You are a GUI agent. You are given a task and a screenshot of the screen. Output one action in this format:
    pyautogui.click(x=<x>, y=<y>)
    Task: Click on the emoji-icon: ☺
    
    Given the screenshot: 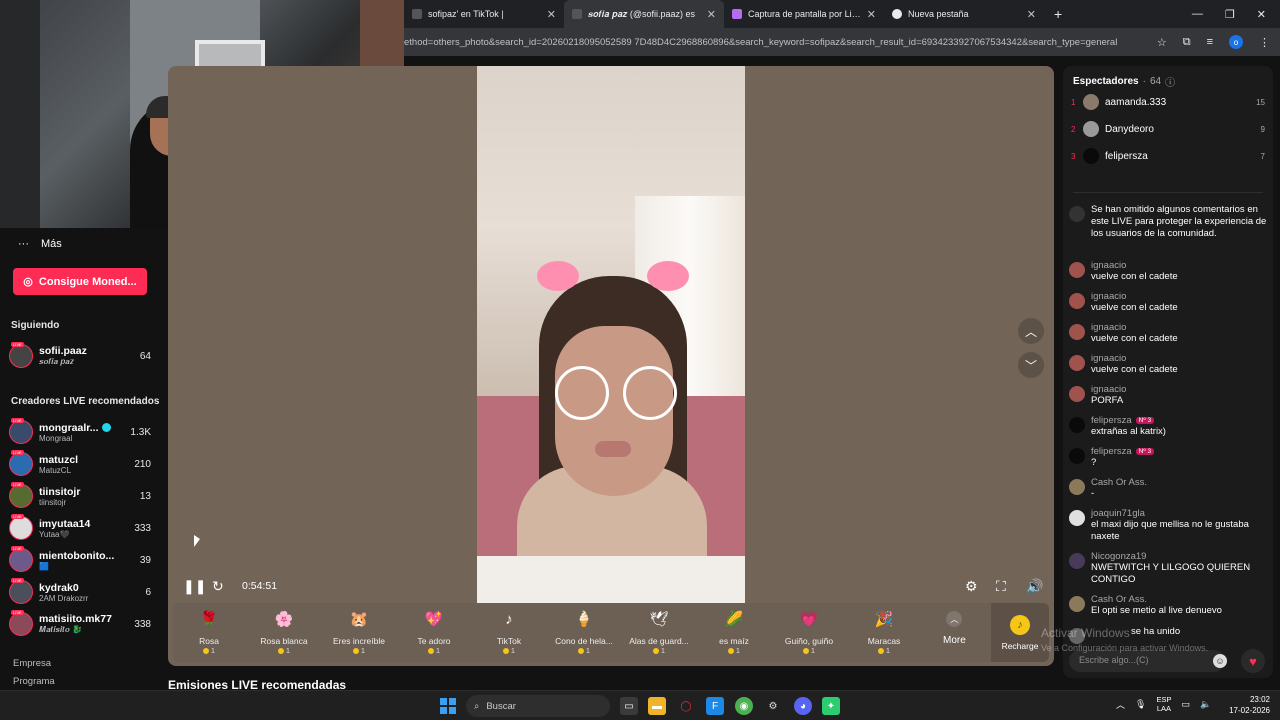 What is the action you would take?
    pyautogui.click(x=1220, y=661)
    